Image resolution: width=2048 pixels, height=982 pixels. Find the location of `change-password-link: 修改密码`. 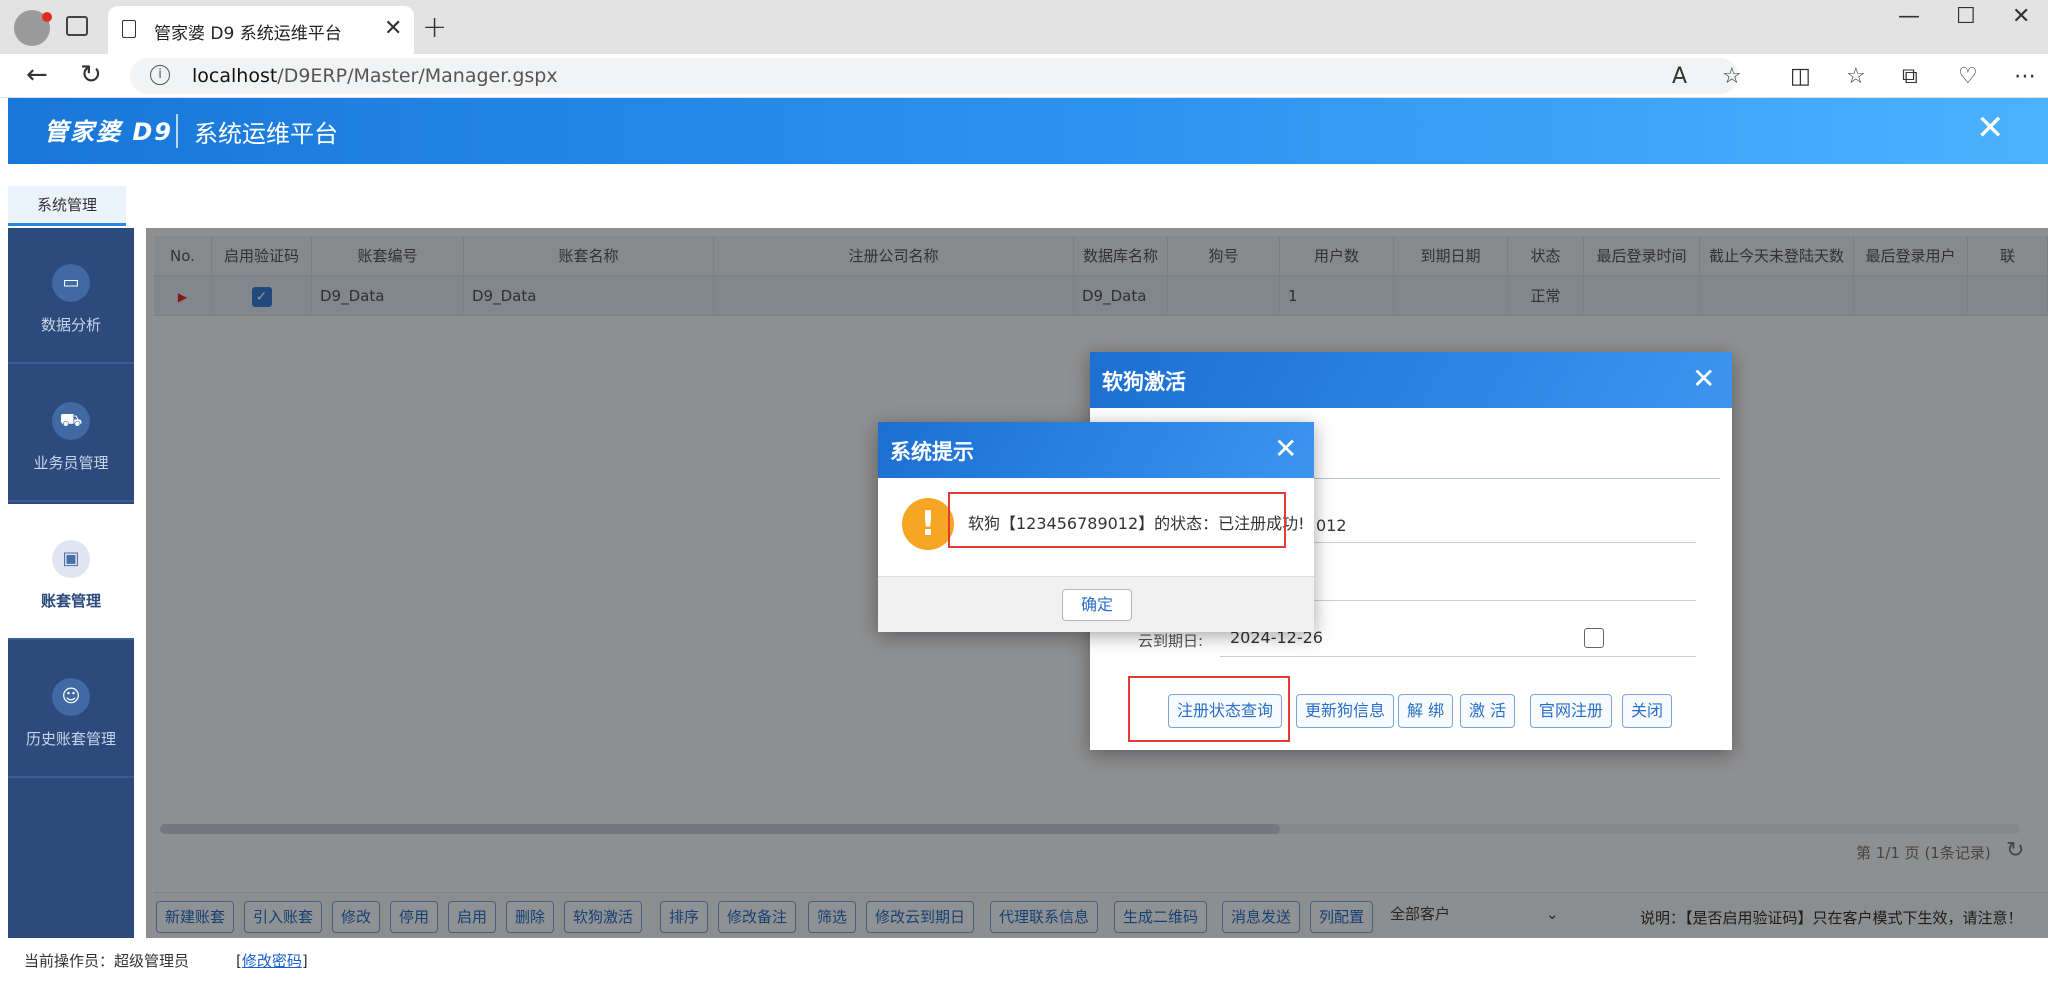

change-password-link: 修改密码 is located at coordinates (272, 961).